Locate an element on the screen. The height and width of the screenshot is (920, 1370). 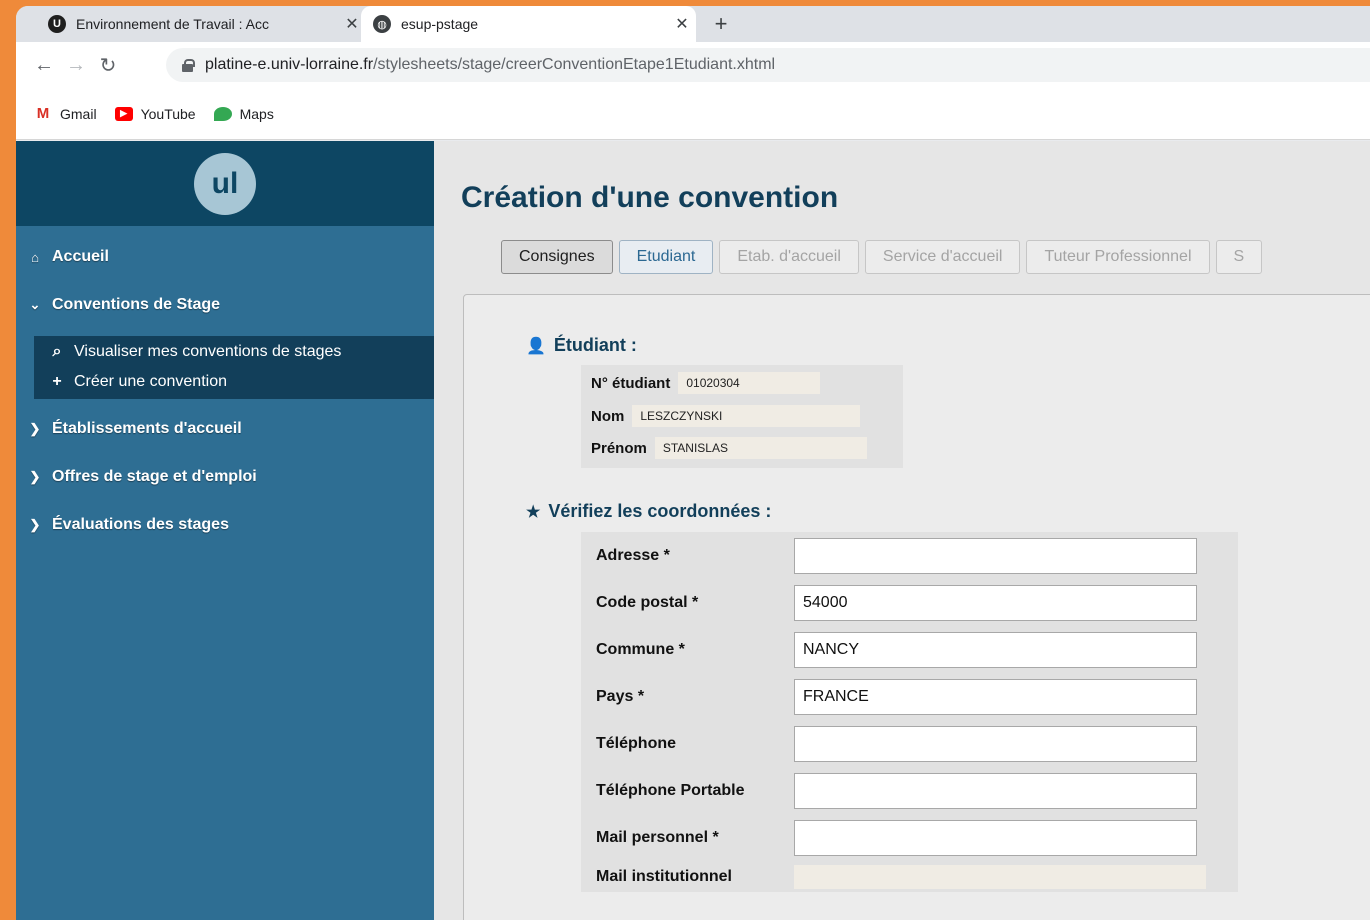
tab-service-accueil: Service d'accueil is located at coordinates (942, 257).